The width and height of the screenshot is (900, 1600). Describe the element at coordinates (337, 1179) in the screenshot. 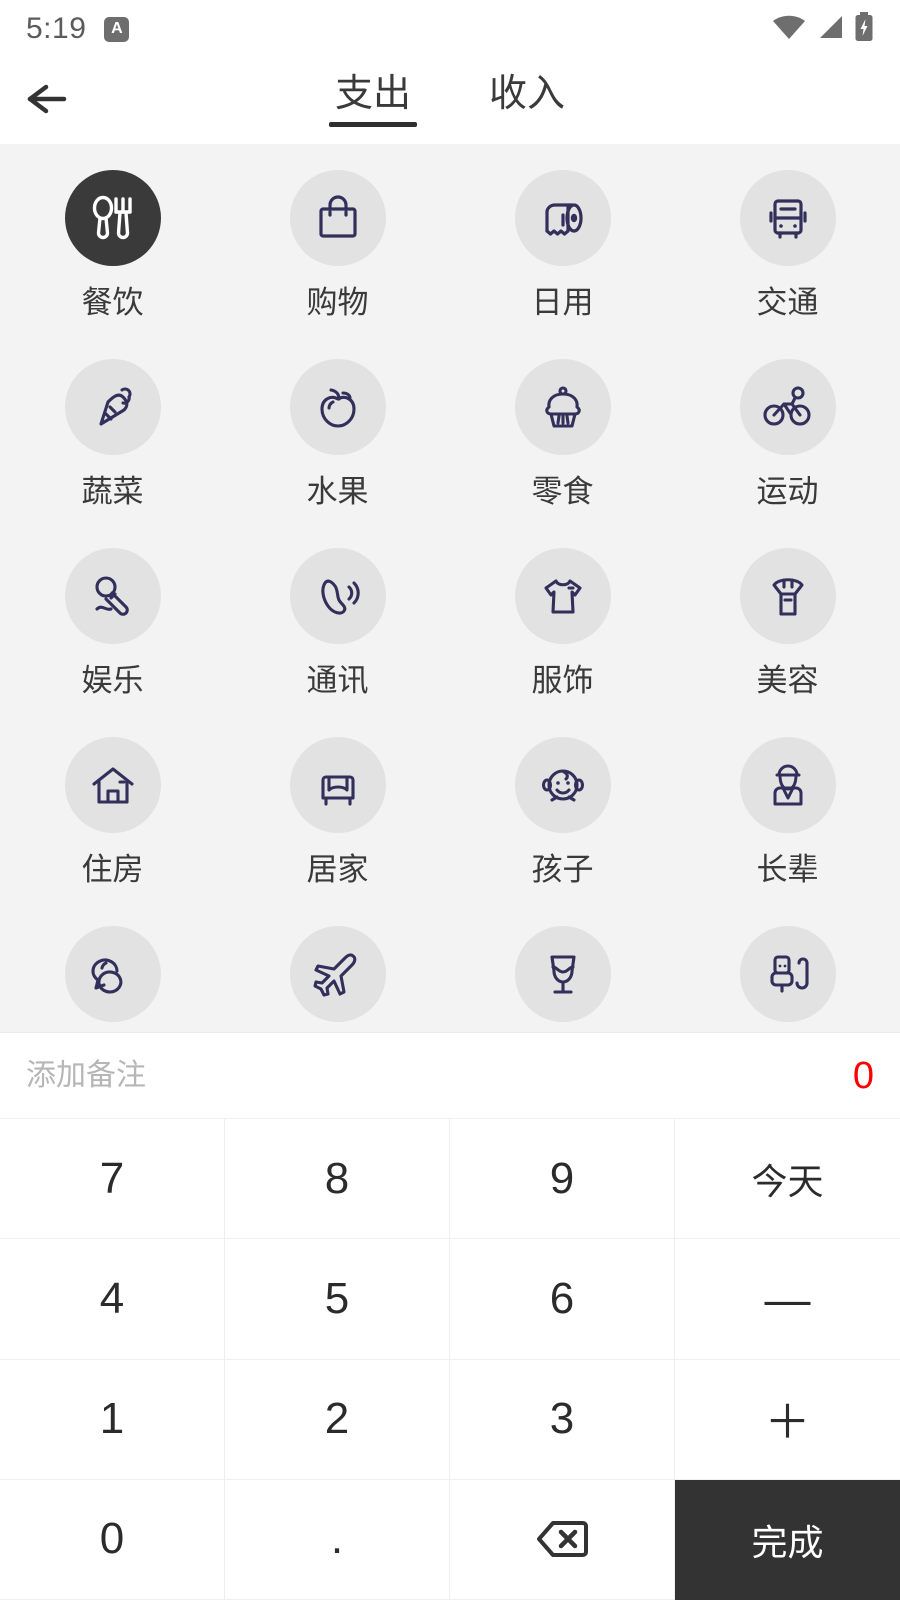

I see `key-8: 8` at that location.